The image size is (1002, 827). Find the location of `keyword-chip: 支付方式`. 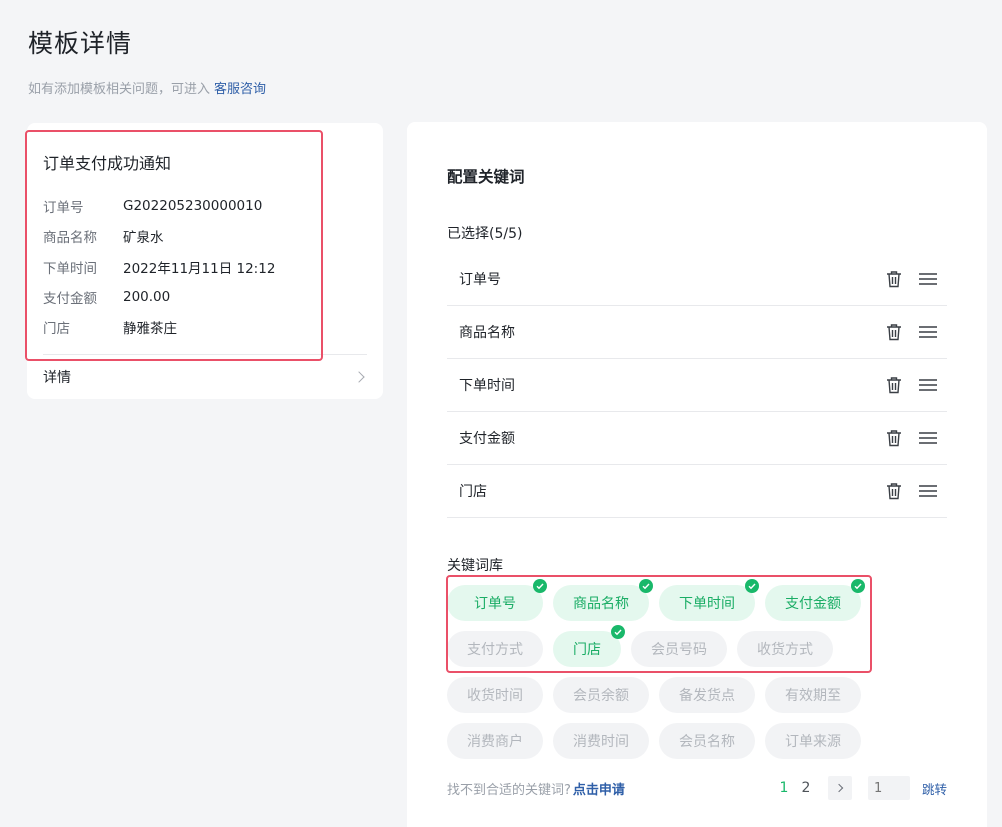

keyword-chip: 支付方式 is located at coordinates (495, 649).